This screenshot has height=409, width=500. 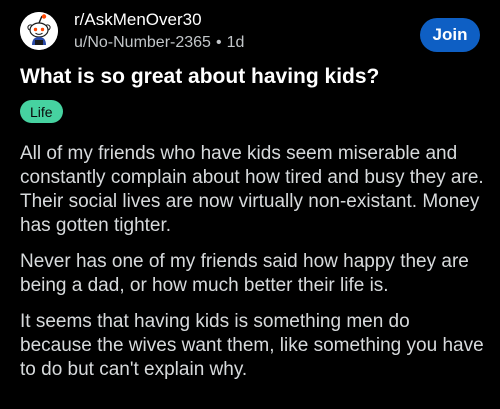 What do you see at coordinates (450, 35) in the screenshot?
I see `join-button: Join` at bounding box center [450, 35].